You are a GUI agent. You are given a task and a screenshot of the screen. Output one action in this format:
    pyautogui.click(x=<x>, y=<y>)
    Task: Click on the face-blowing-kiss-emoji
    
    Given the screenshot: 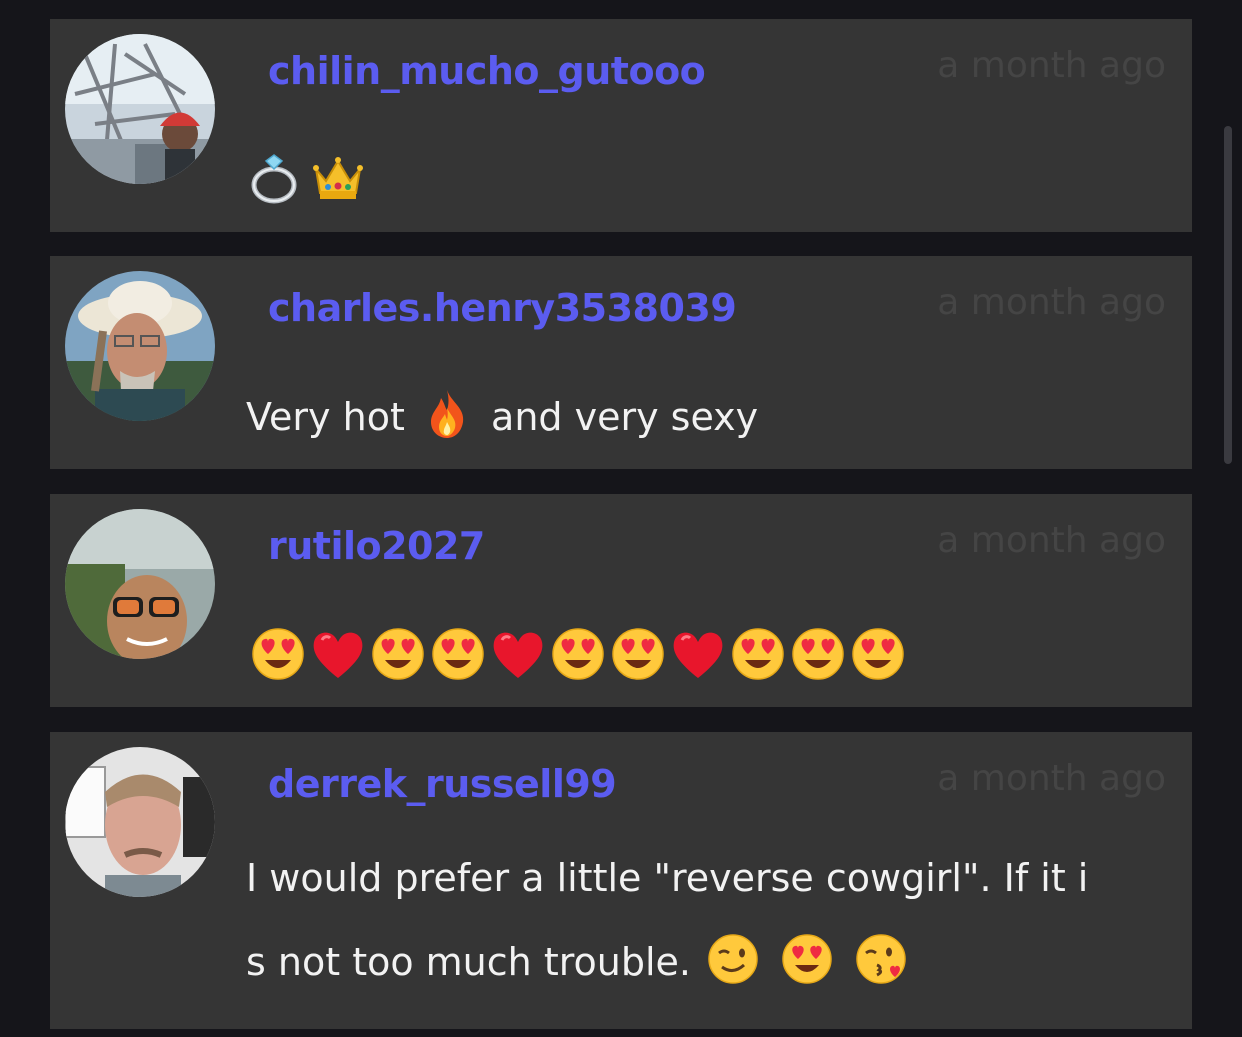 What is the action you would take?
    pyautogui.click(x=882, y=960)
    